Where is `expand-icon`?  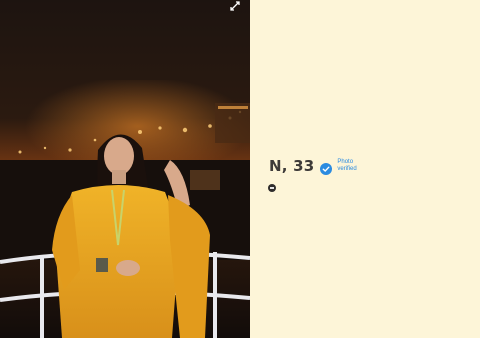
expand-icon is located at coordinates (235, 6).